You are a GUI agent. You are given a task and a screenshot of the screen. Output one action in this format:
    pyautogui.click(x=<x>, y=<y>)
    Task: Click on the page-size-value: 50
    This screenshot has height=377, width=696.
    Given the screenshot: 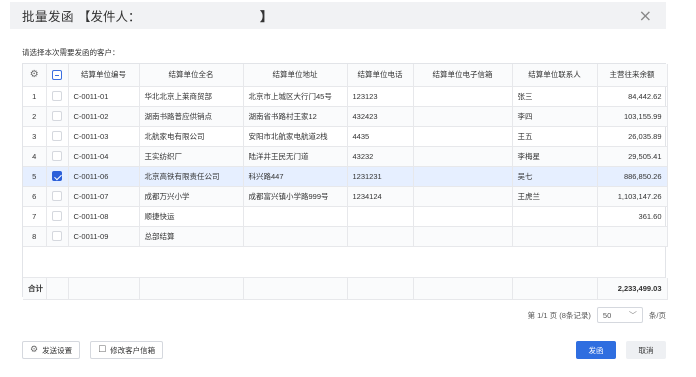 What is the action you would take?
    pyautogui.click(x=607, y=315)
    